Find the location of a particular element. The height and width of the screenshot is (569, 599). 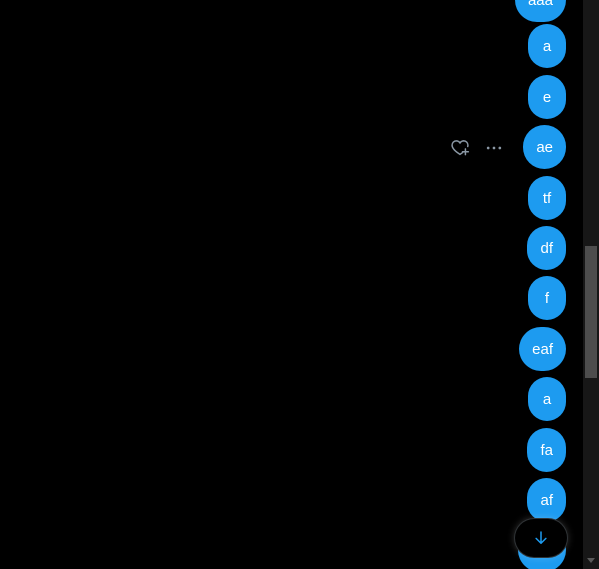

react-button is located at coordinates (460, 148).